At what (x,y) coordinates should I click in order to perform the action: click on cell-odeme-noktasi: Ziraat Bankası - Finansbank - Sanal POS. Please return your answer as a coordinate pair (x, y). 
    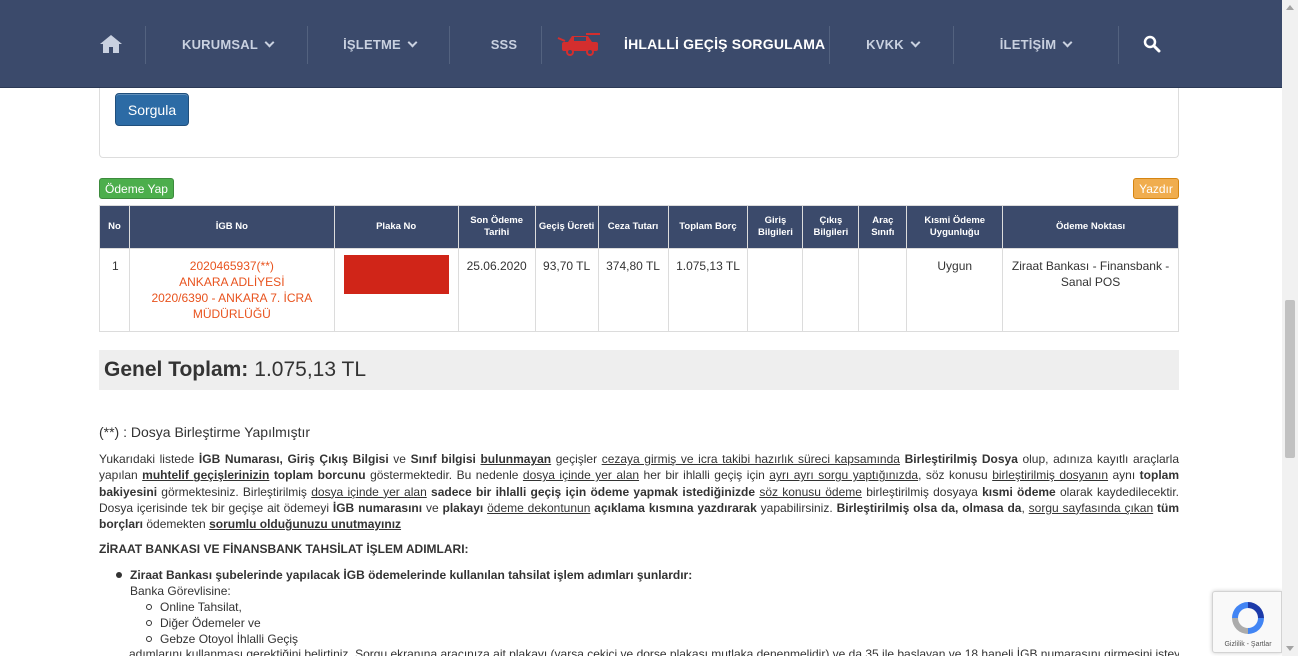
    Looking at the image, I should click on (1090, 290).